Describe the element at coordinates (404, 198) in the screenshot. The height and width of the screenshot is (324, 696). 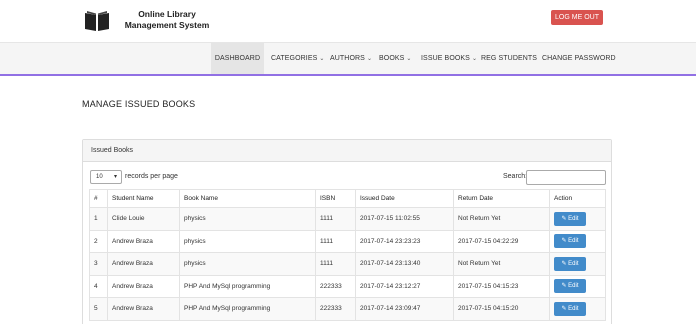
I see `column-header: Issued Date` at that location.